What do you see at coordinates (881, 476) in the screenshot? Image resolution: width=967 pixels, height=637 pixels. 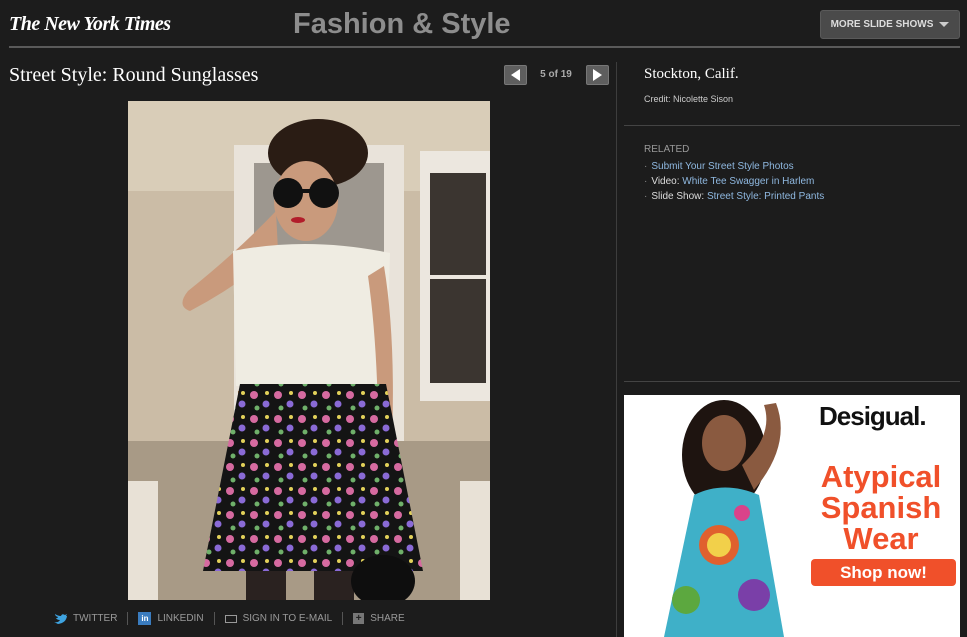 I see `ad-tagline-line: Atypical` at bounding box center [881, 476].